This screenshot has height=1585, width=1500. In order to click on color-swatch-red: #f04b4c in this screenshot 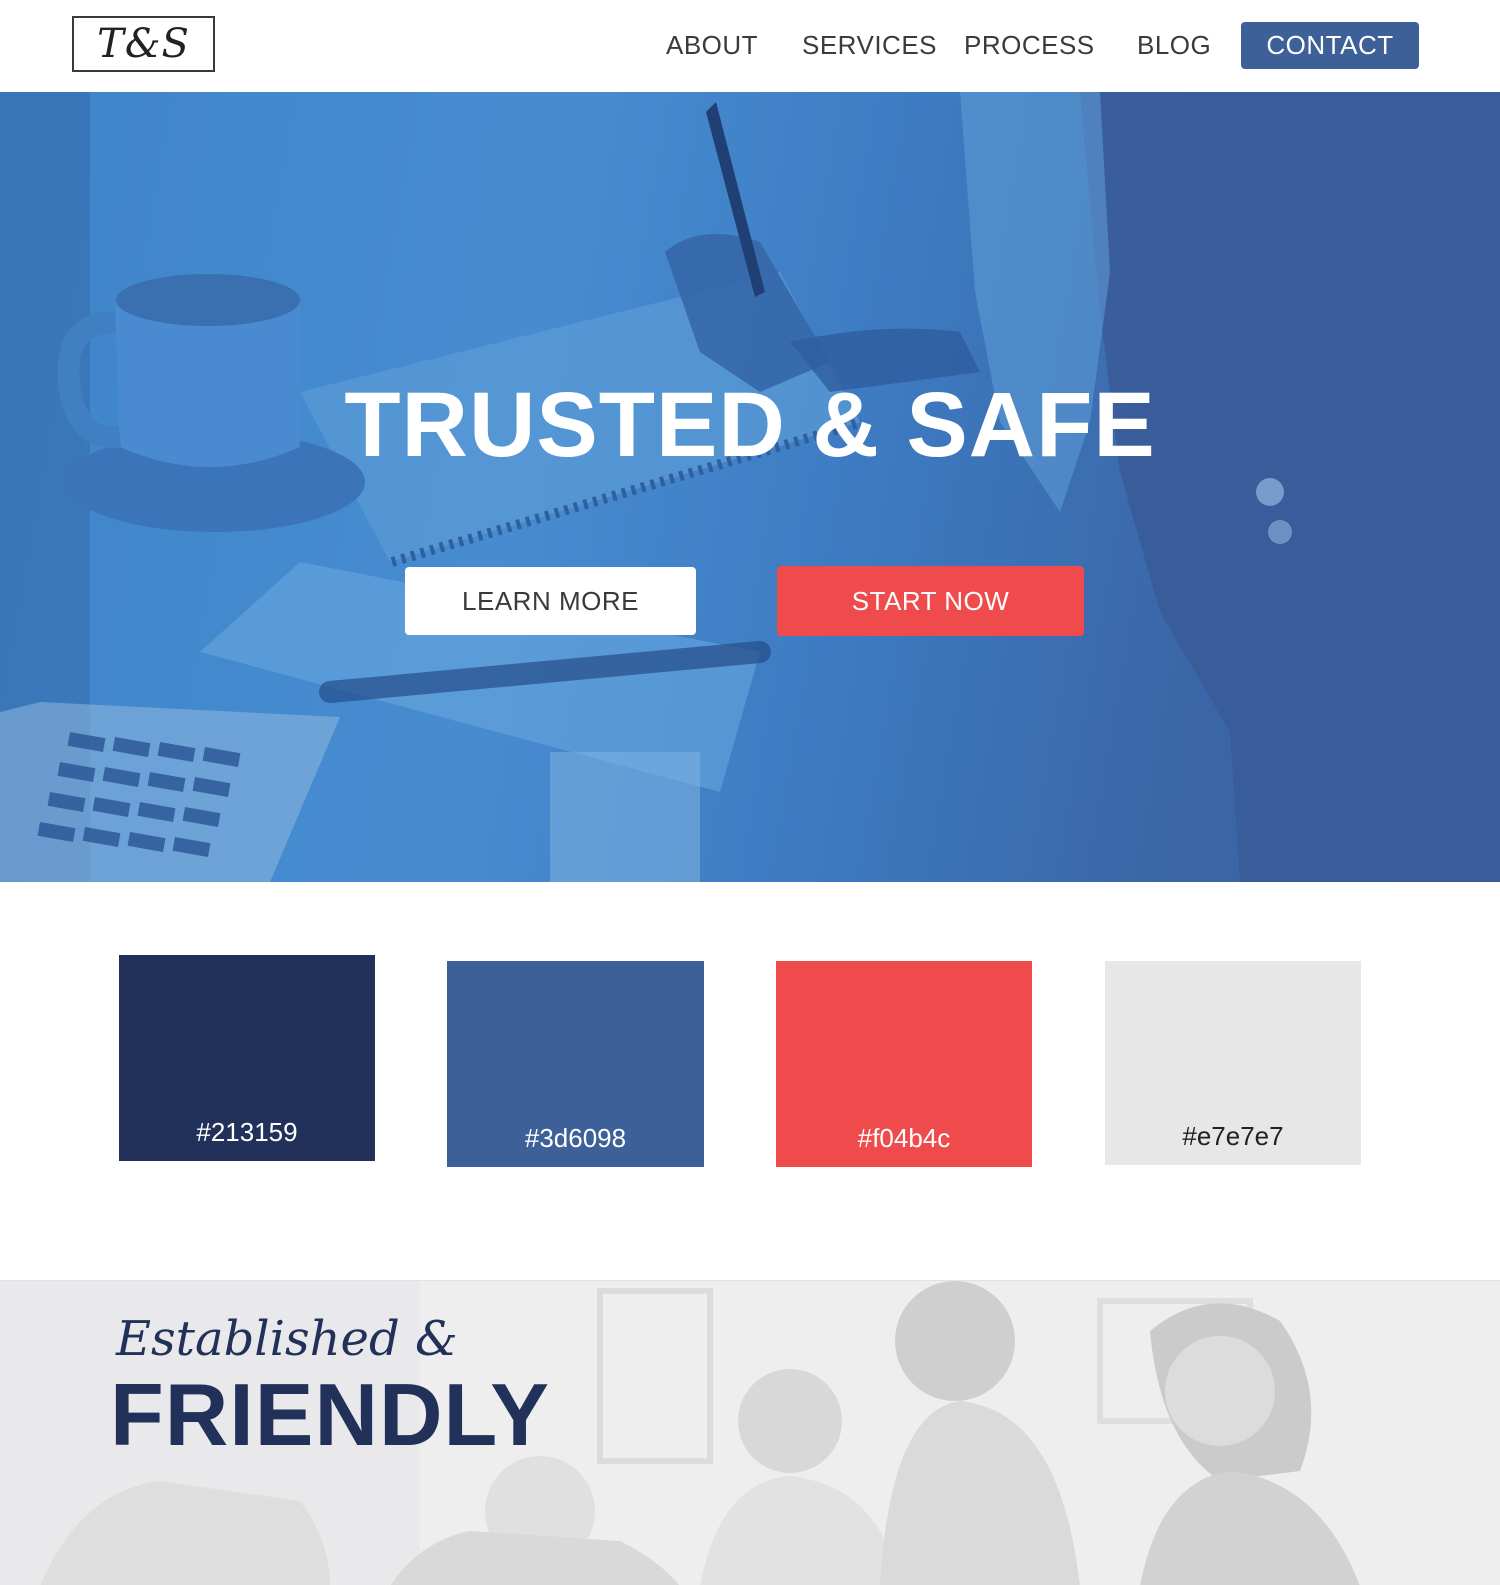, I will do `click(904, 1064)`.